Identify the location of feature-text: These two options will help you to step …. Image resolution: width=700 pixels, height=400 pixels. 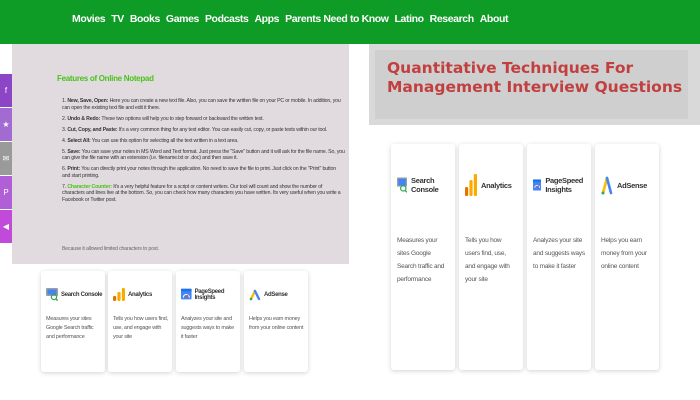
(182, 118).